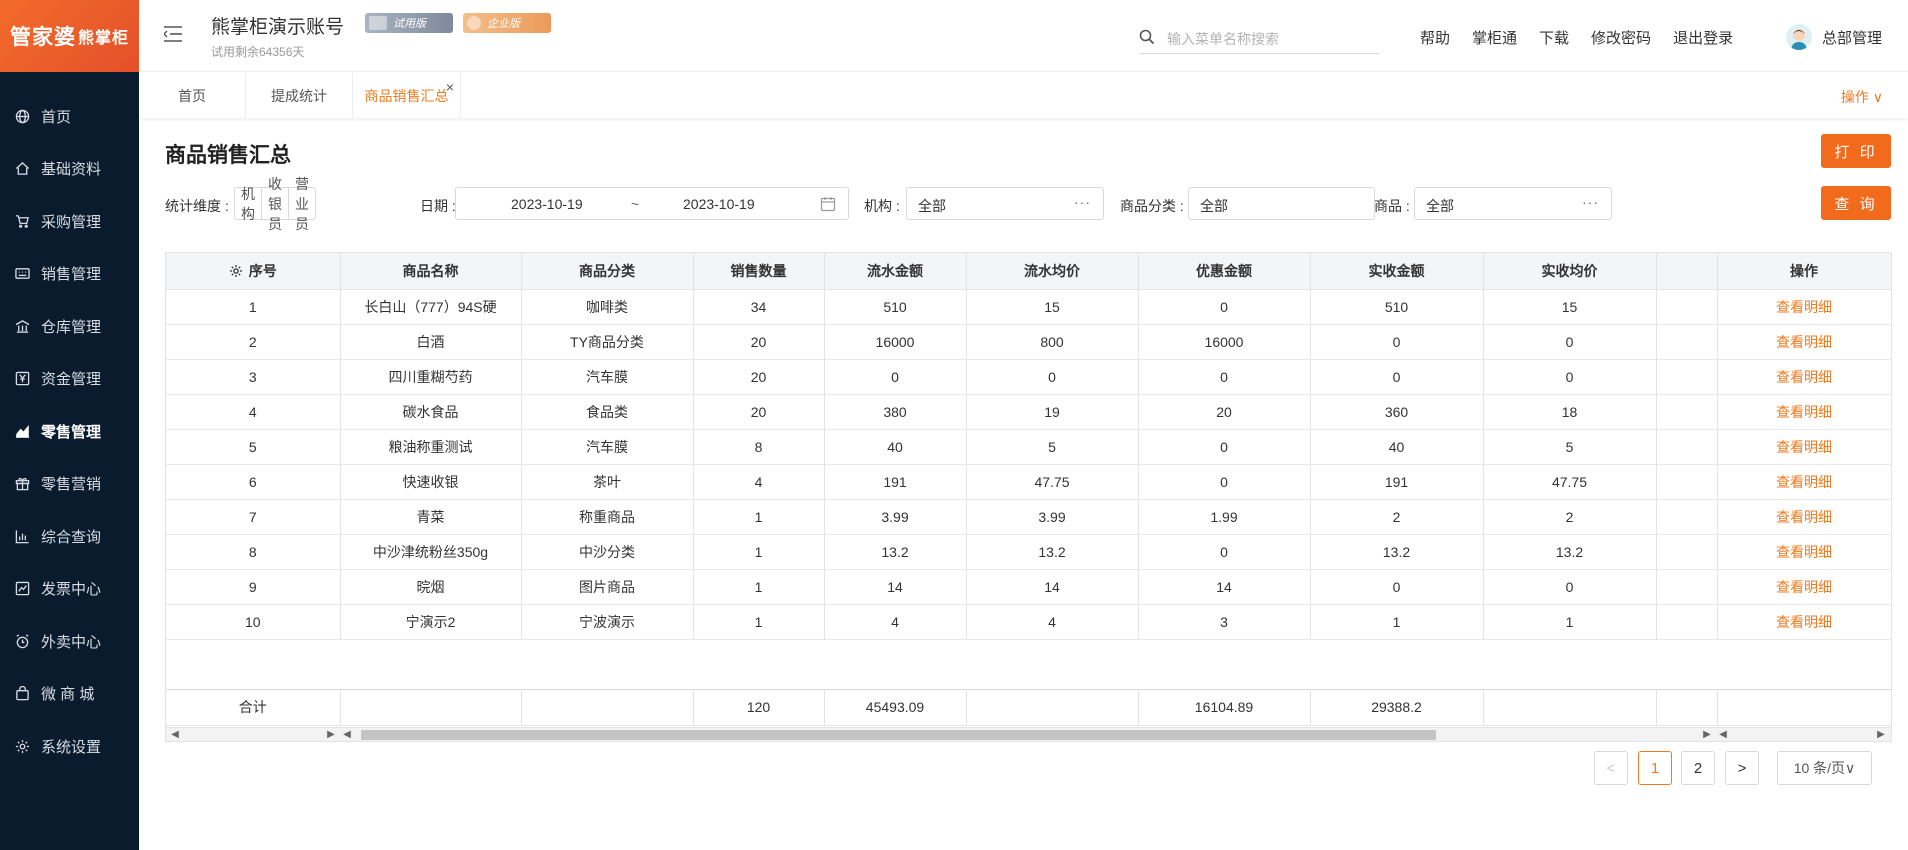  I want to click on table-cell: 16000, so click(1224, 342).